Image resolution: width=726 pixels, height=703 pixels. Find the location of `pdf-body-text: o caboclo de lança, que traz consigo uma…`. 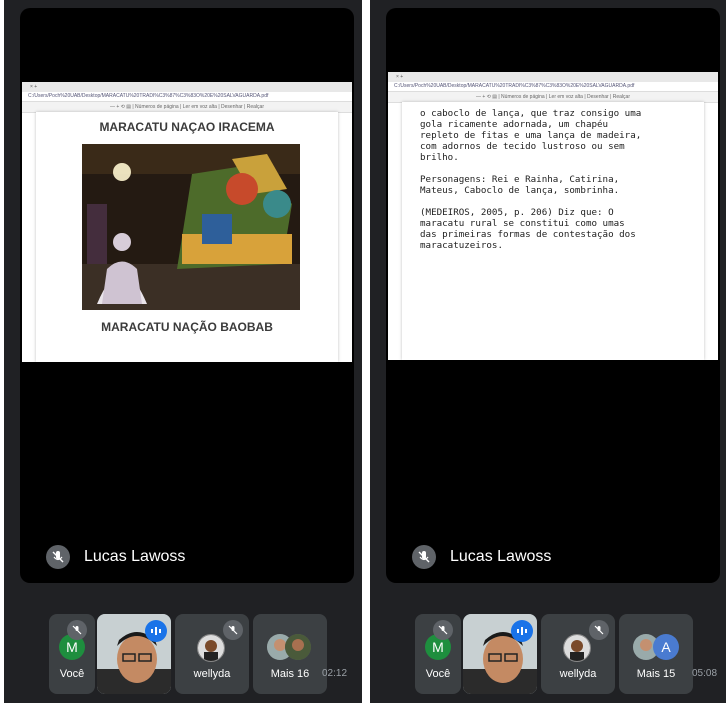

pdf-body-text: o caboclo de lança, que traz consigo uma… is located at coordinates (531, 179).